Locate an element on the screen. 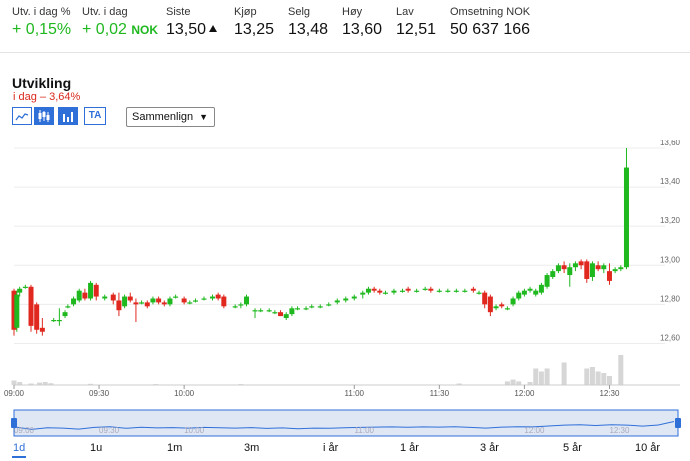 The image size is (690, 461). navigator-tick-label: 12:30 is located at coordinates (619, 430).